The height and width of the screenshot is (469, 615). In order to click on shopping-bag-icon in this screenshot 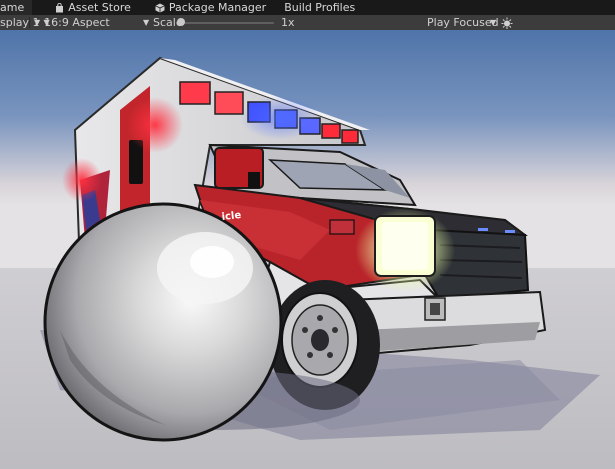, I will do `click(59, 7)`.